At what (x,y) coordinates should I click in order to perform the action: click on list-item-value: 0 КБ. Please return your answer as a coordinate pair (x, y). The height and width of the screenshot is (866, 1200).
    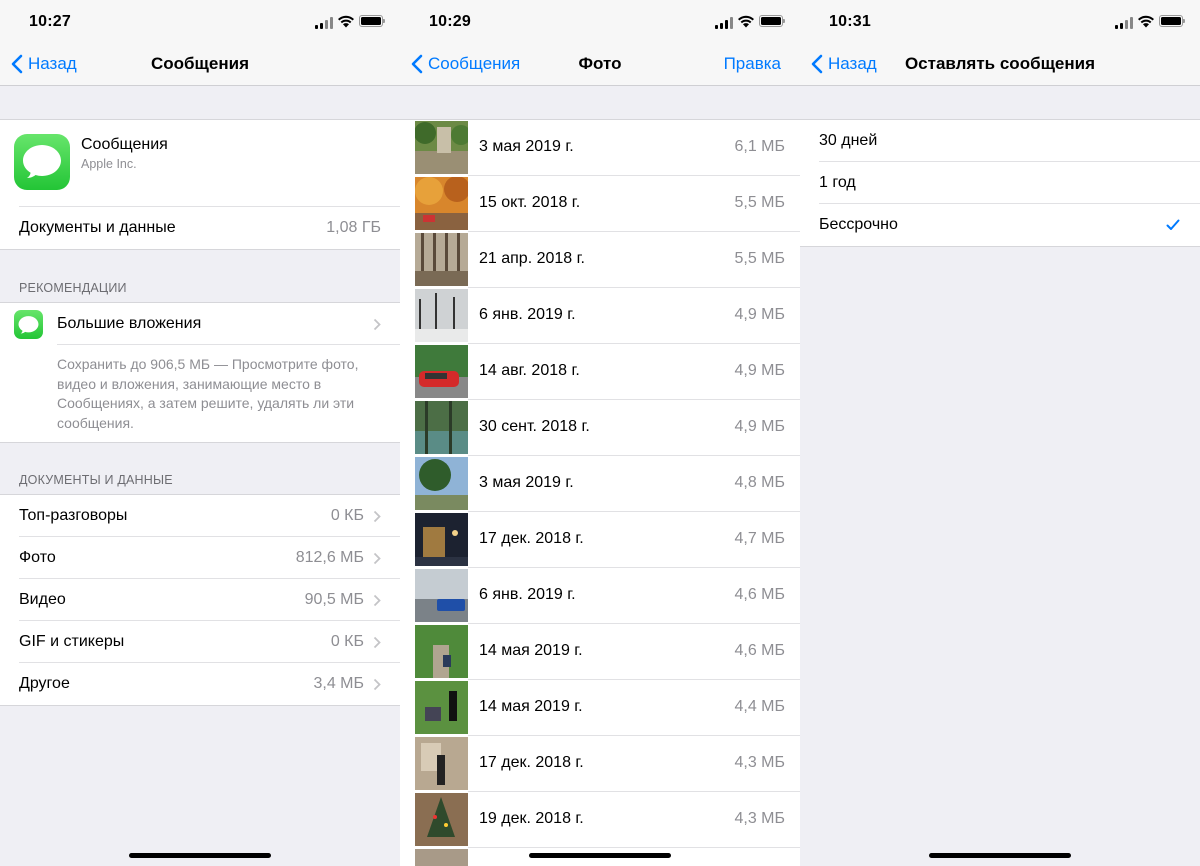
    Looking at the image, I should click on (347, 641).